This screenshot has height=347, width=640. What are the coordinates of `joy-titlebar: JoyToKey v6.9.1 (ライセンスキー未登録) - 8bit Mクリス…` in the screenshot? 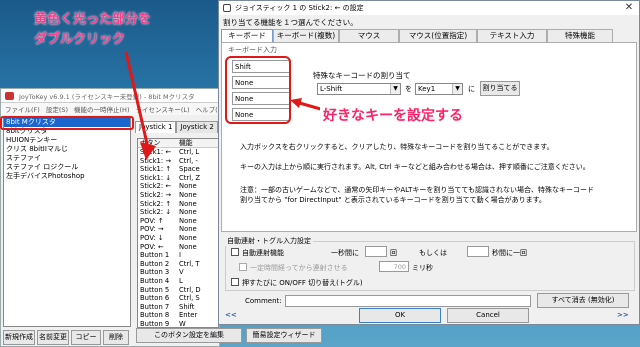 It's located at (110, 96).